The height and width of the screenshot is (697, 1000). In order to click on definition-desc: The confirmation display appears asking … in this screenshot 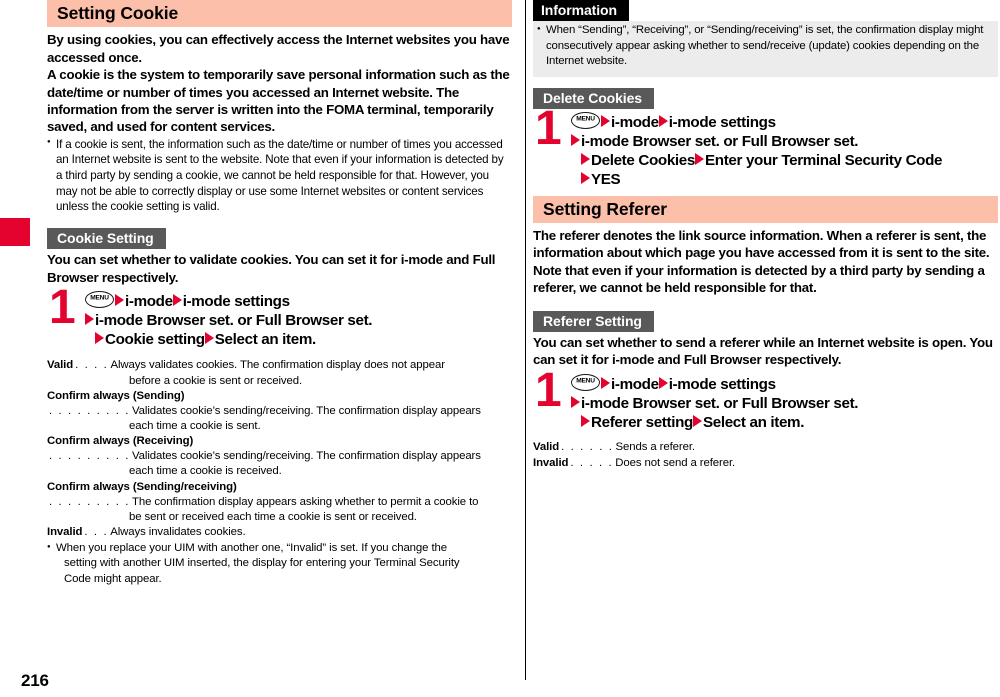, I will do `click(305, 501)`.